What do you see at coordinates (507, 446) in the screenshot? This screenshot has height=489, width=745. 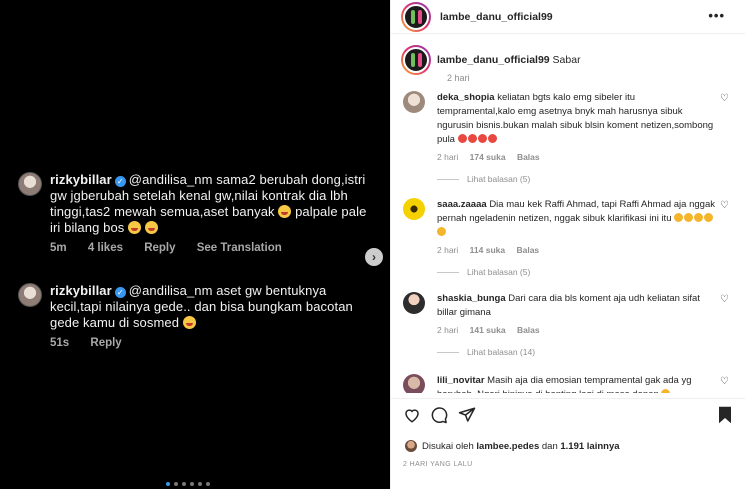 I see `likes-user: lambee.pedes` at bounding box center [507, 446].